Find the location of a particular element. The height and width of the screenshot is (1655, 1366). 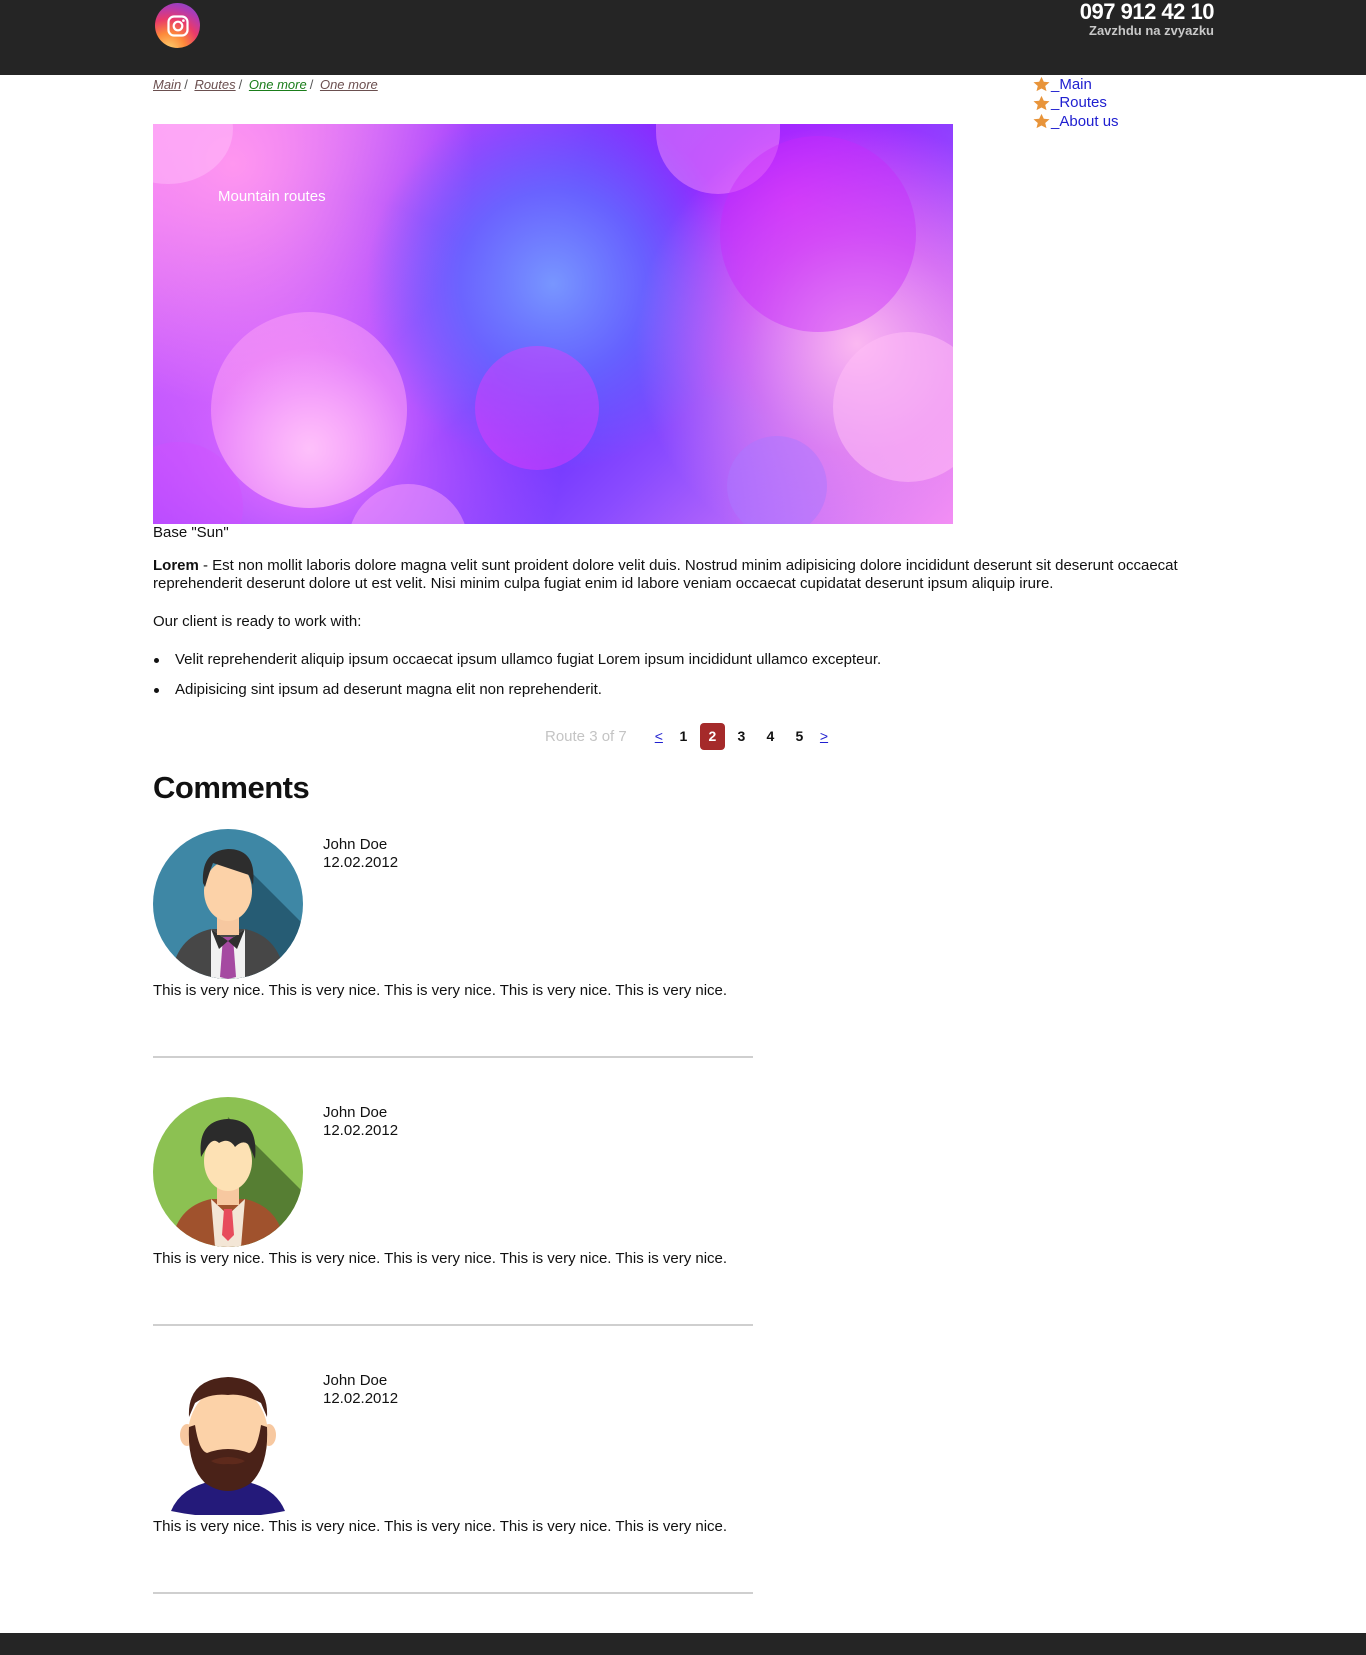

page-2-active: 2 is located at coordinates (712, 736).